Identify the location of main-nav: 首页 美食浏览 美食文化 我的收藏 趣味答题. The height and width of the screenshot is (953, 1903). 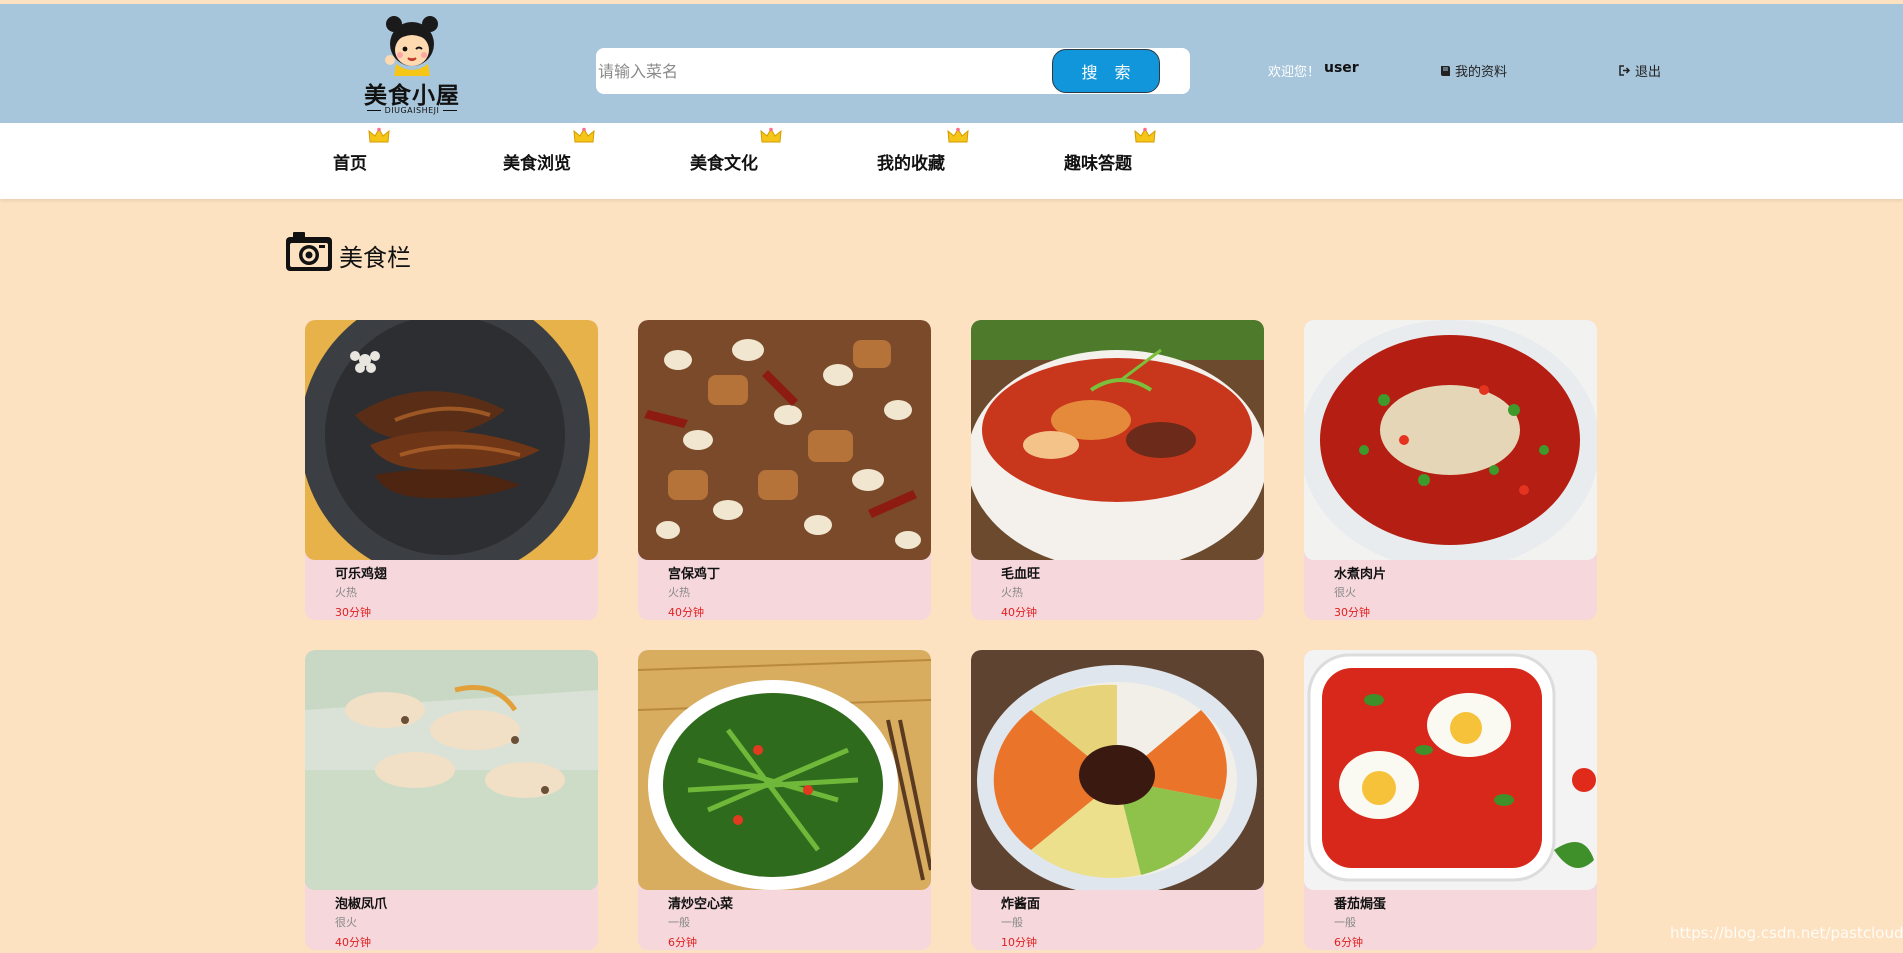
(951, 161).